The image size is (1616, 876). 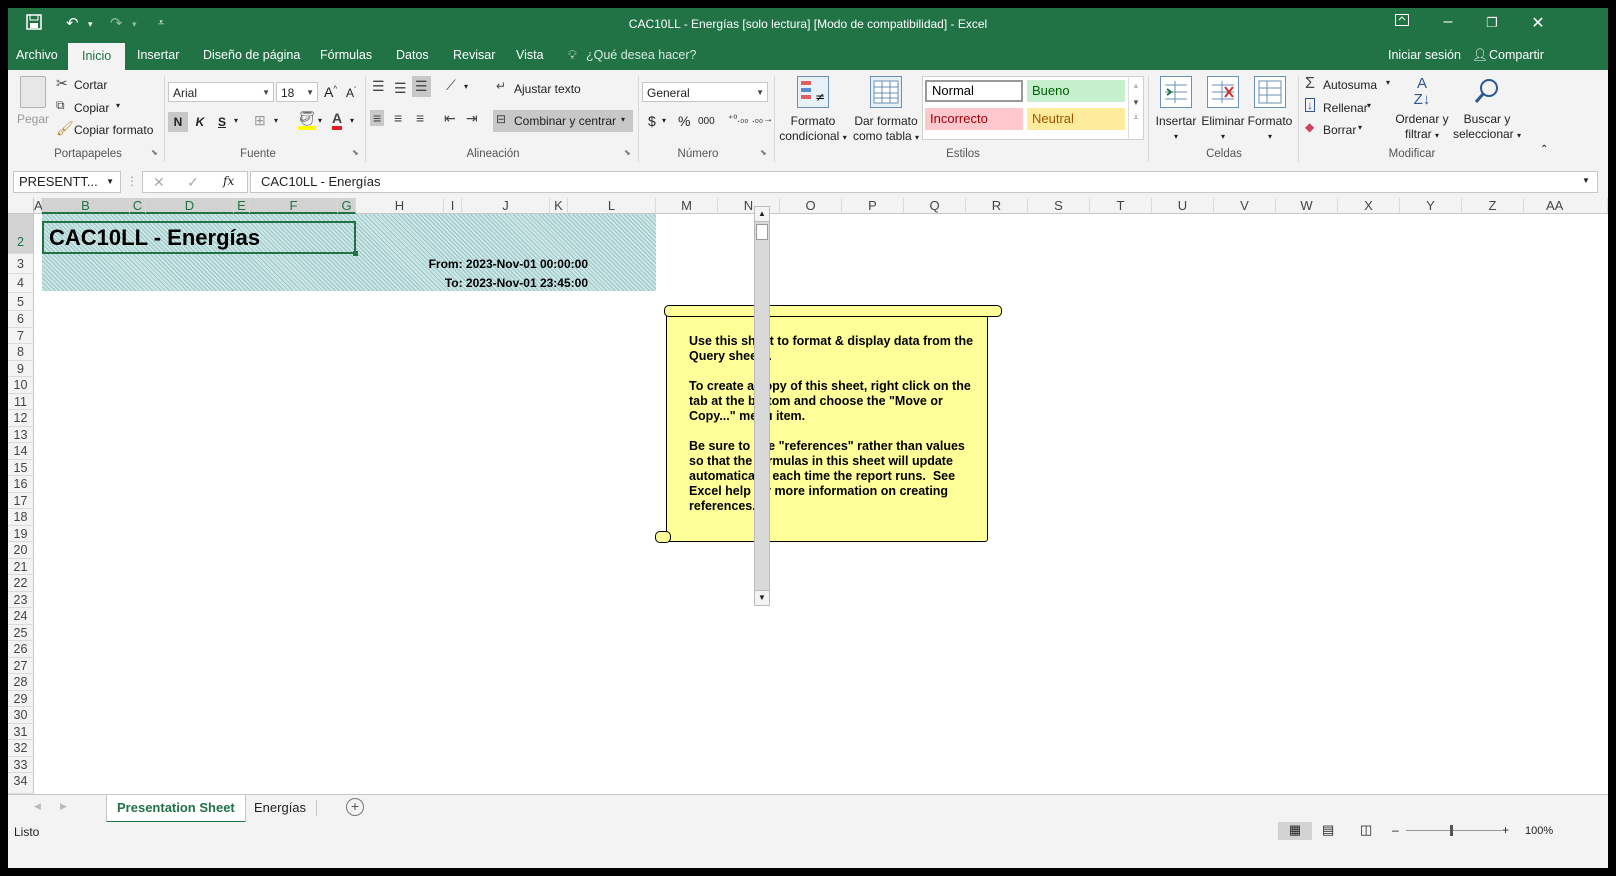 I want to click on tab-diseno-pagina: Diseño de página, so click(x=251, y=55).